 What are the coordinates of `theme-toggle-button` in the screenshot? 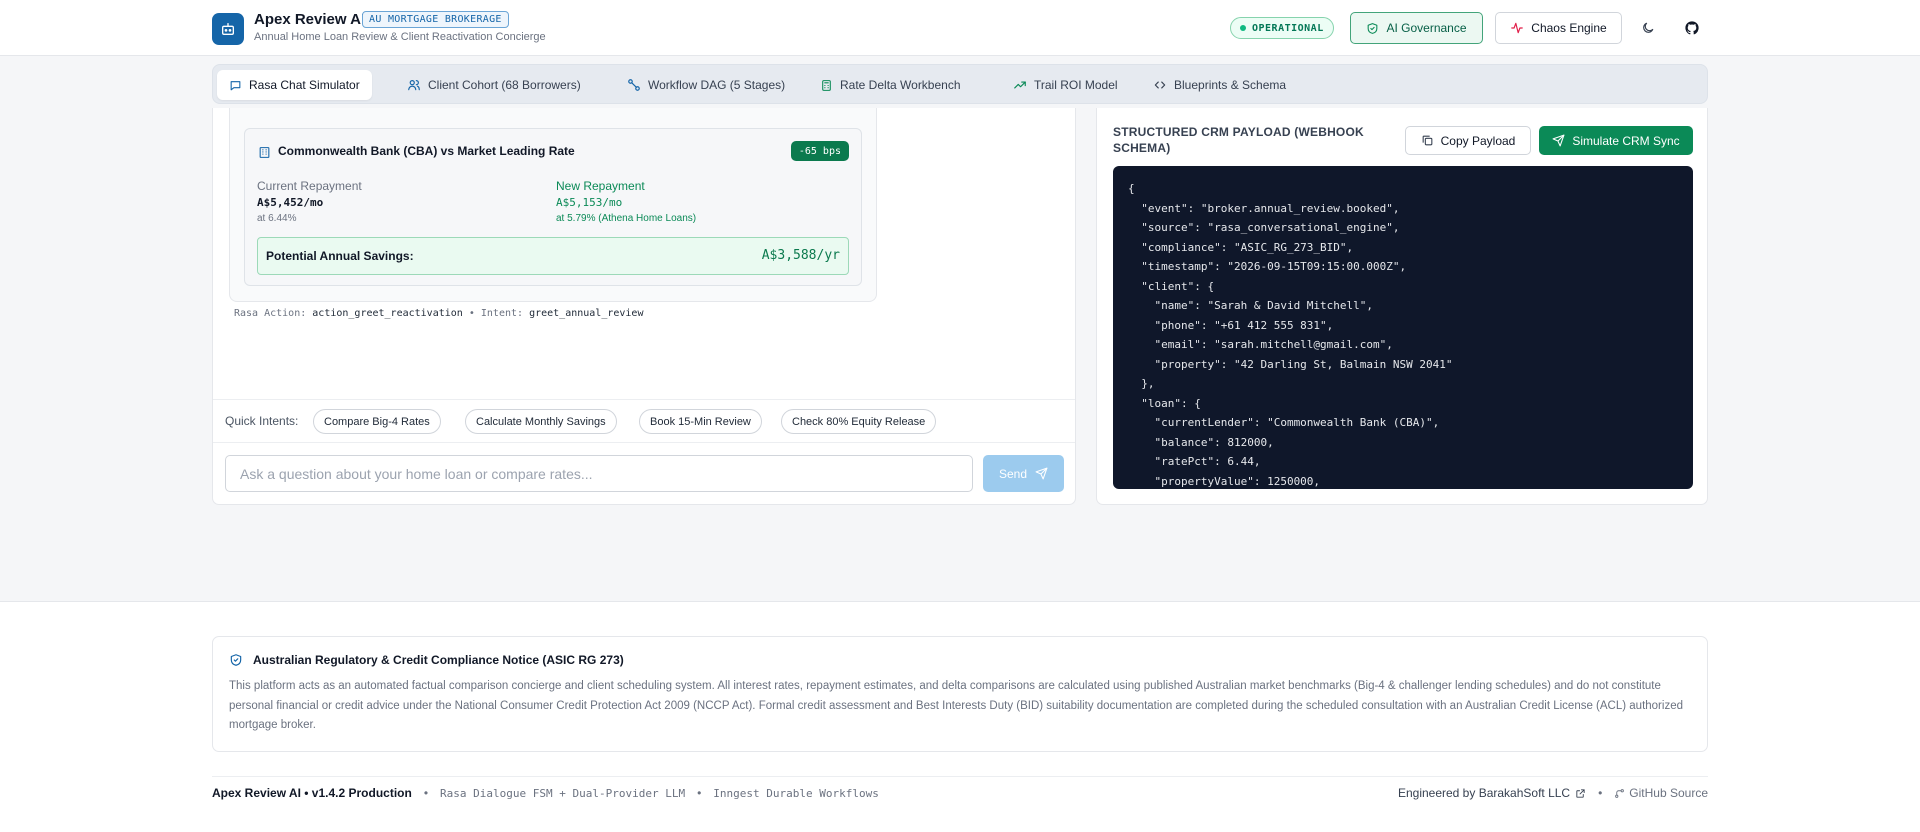 It's located at (1648, 28).